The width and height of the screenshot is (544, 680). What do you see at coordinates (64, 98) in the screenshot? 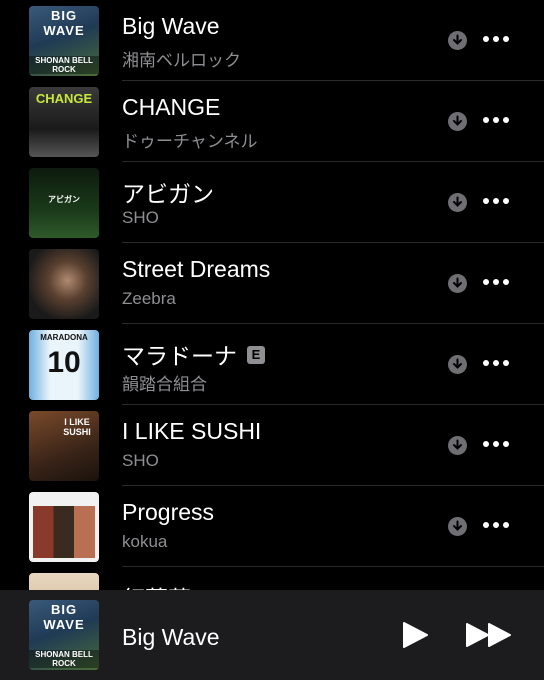
I see `art-label: CHANGE` at bounding box center [64, 98].